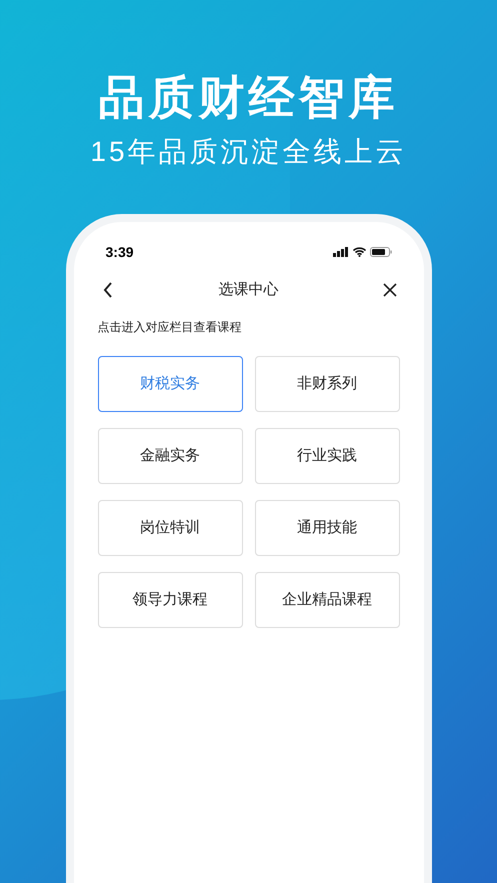 This screenshot has width=497, height=883. I want to click on category-button: 企业精品课程, so click(327, 600).